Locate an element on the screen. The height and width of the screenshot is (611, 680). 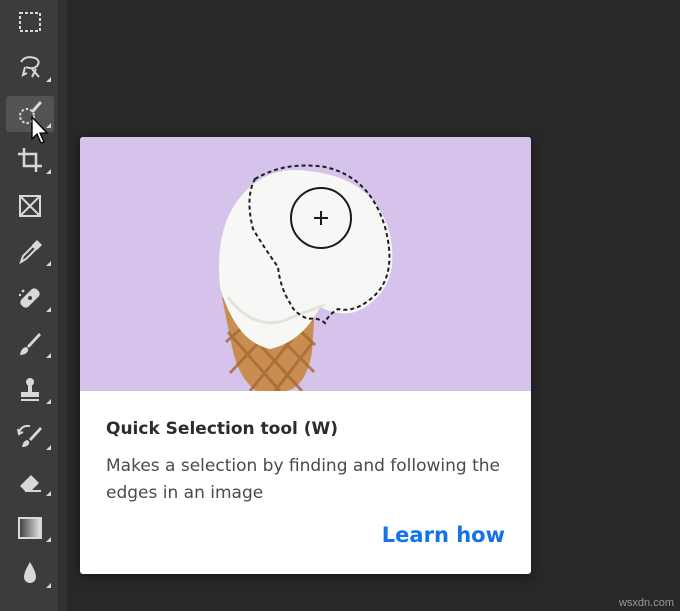
gradient-tool is located at coordinates (30, 528).